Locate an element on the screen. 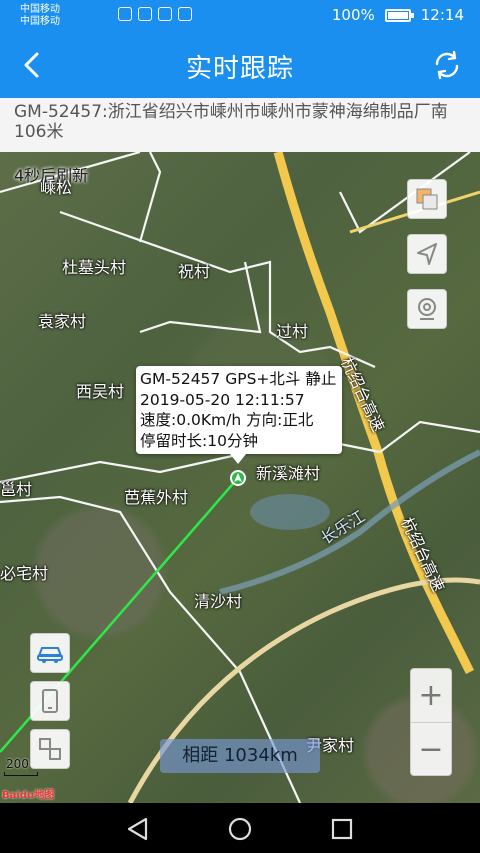 This screenshot has width=480, height=853. car-mode-button is located at coordinates (50, 653).